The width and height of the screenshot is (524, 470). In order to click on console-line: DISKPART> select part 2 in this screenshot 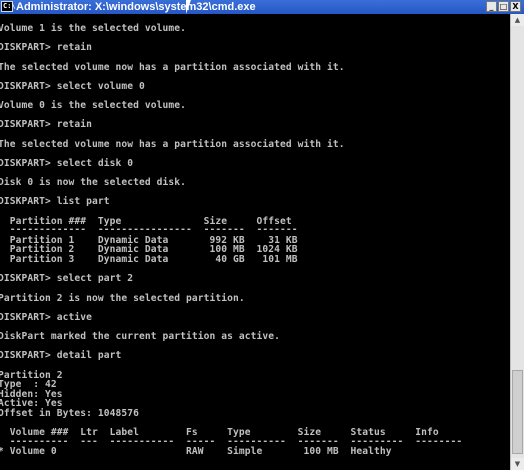, I will do `click(67, 278)`.